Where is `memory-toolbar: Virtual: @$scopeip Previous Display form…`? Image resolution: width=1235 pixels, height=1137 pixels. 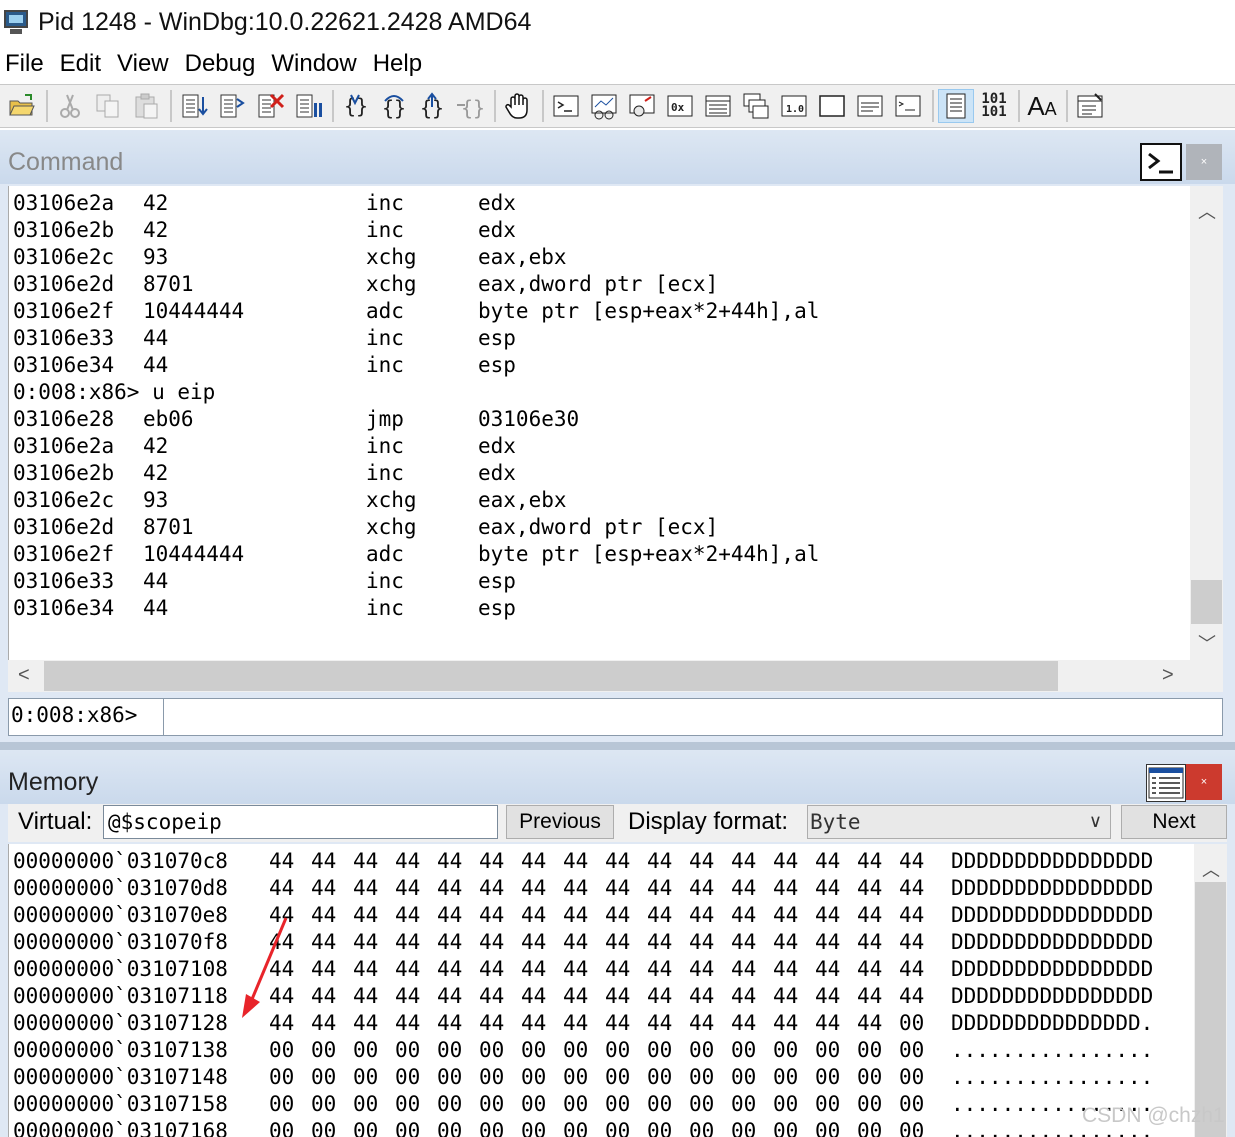 memory-toolbar: Virtual: @$scopeip Previous Display form… is located at coordinates (617, 823).